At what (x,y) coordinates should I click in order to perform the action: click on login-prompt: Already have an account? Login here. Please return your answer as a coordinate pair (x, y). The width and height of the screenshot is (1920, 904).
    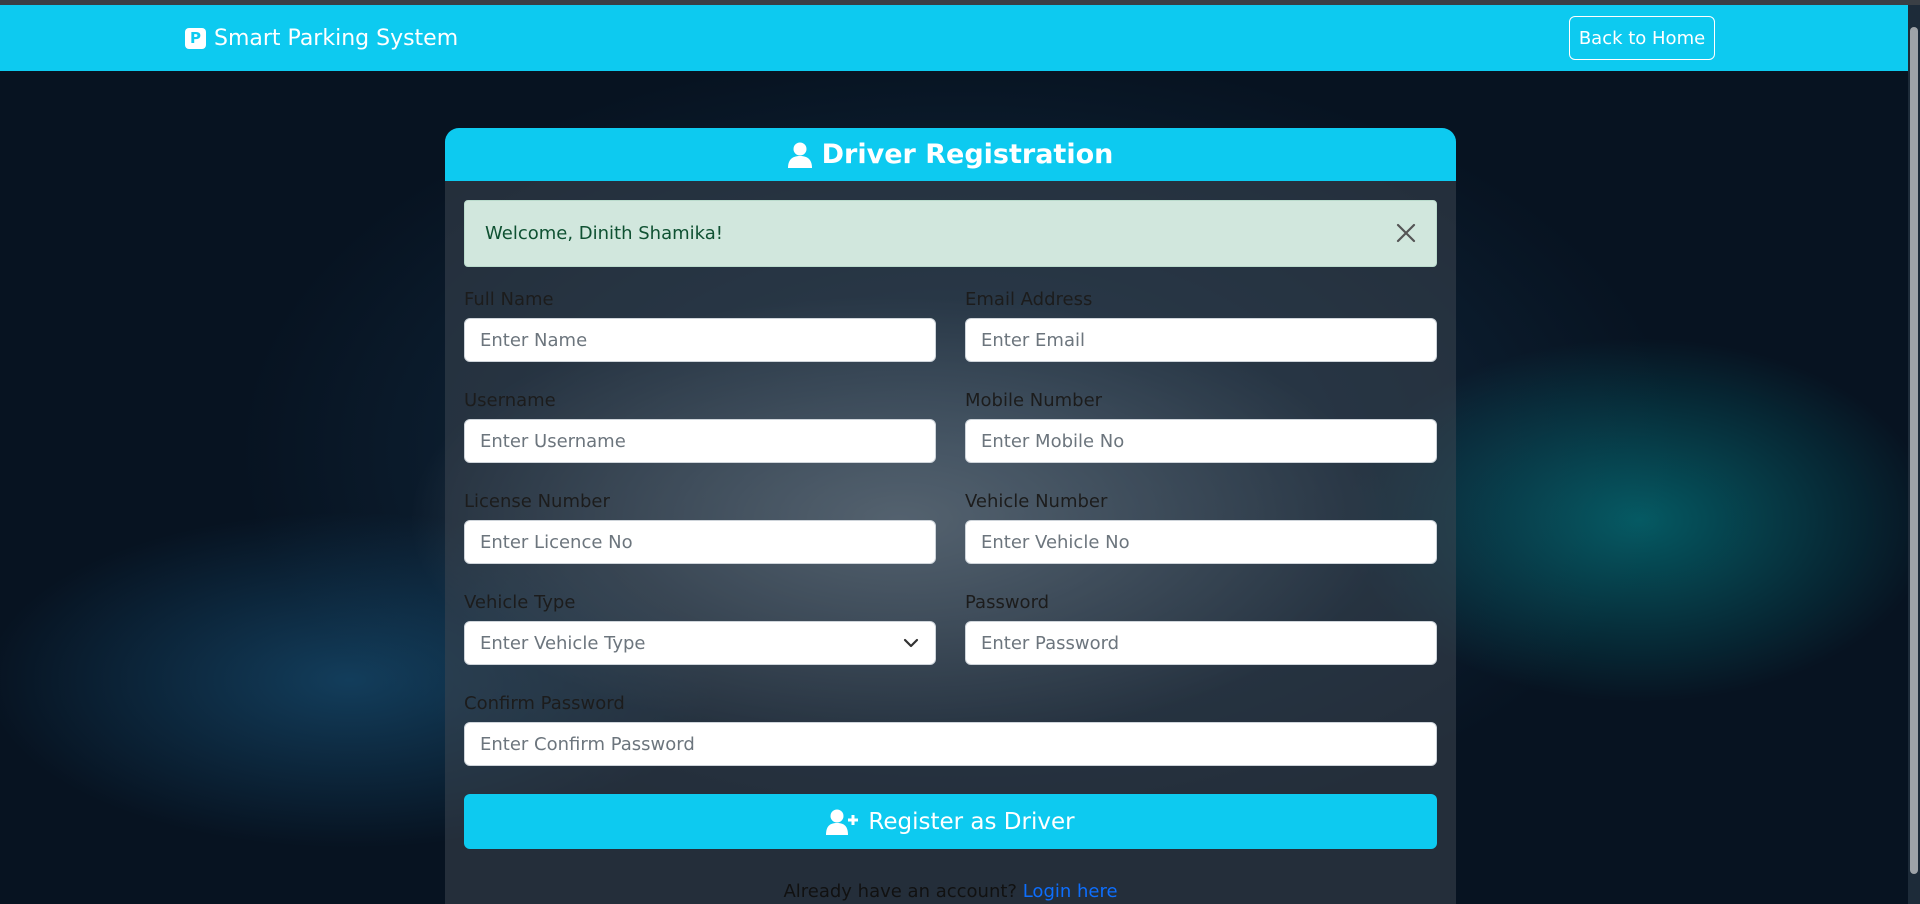
    Looking at the image, I should click on (950, 891).